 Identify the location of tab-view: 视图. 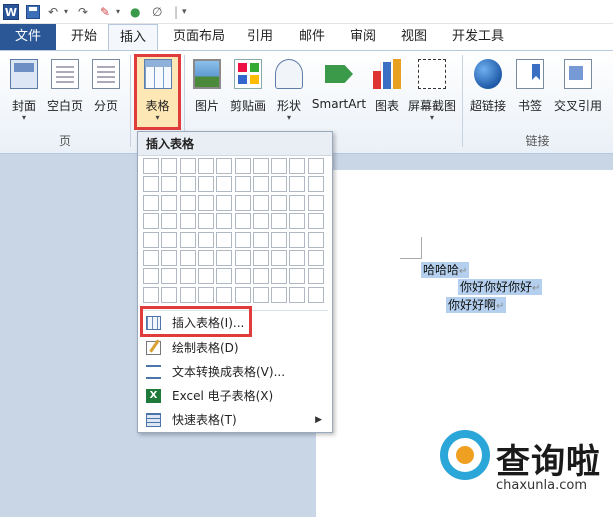
(414, 37).